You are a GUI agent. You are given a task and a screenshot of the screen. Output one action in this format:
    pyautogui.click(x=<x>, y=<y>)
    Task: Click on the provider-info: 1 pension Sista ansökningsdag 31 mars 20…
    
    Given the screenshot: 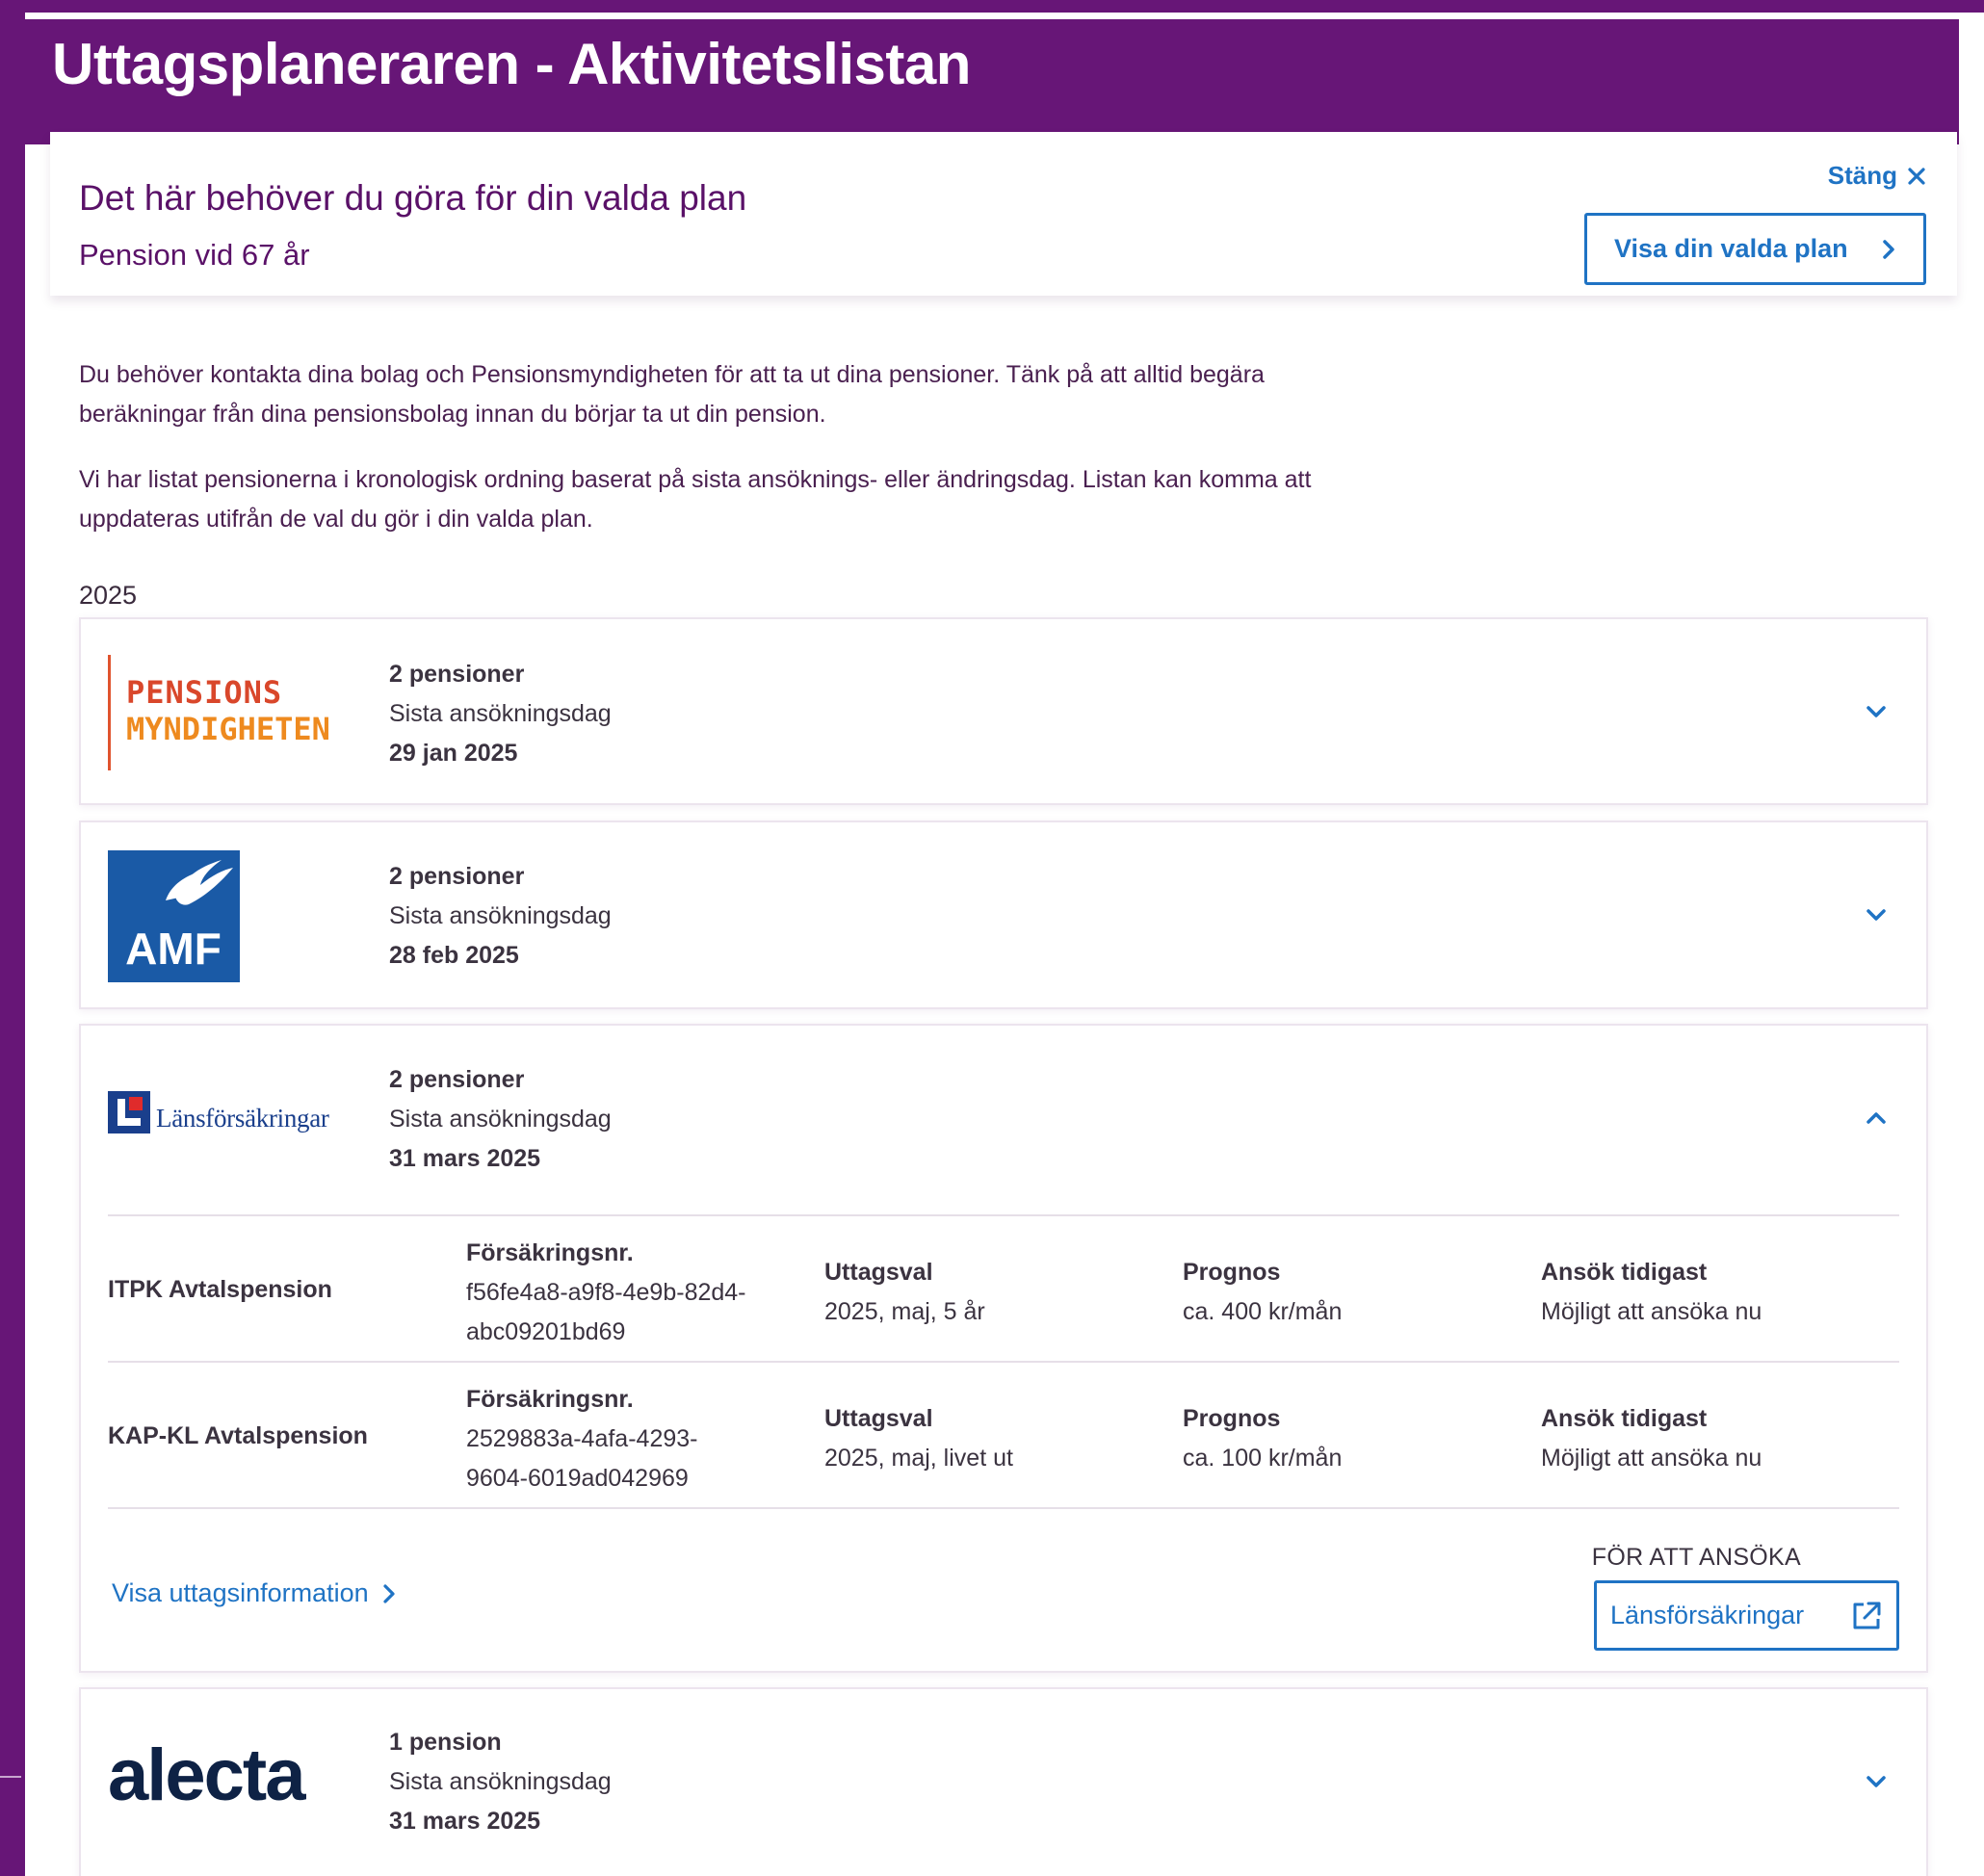 What is the action you would take?
    pyautogui.click(x=500, y=1782)
    